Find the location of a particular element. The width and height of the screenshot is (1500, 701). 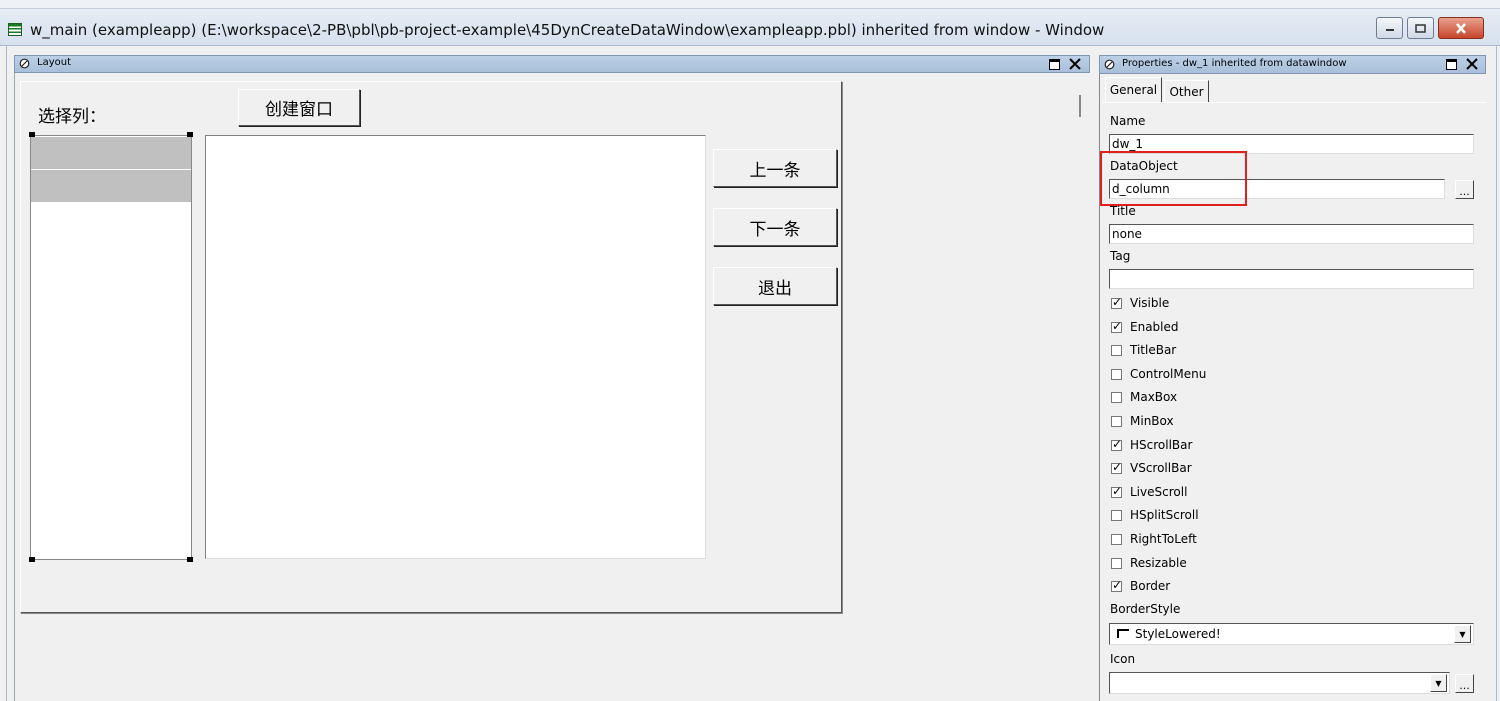

checkbox-border: ✓ Border is located at coordinates (1141, 585).